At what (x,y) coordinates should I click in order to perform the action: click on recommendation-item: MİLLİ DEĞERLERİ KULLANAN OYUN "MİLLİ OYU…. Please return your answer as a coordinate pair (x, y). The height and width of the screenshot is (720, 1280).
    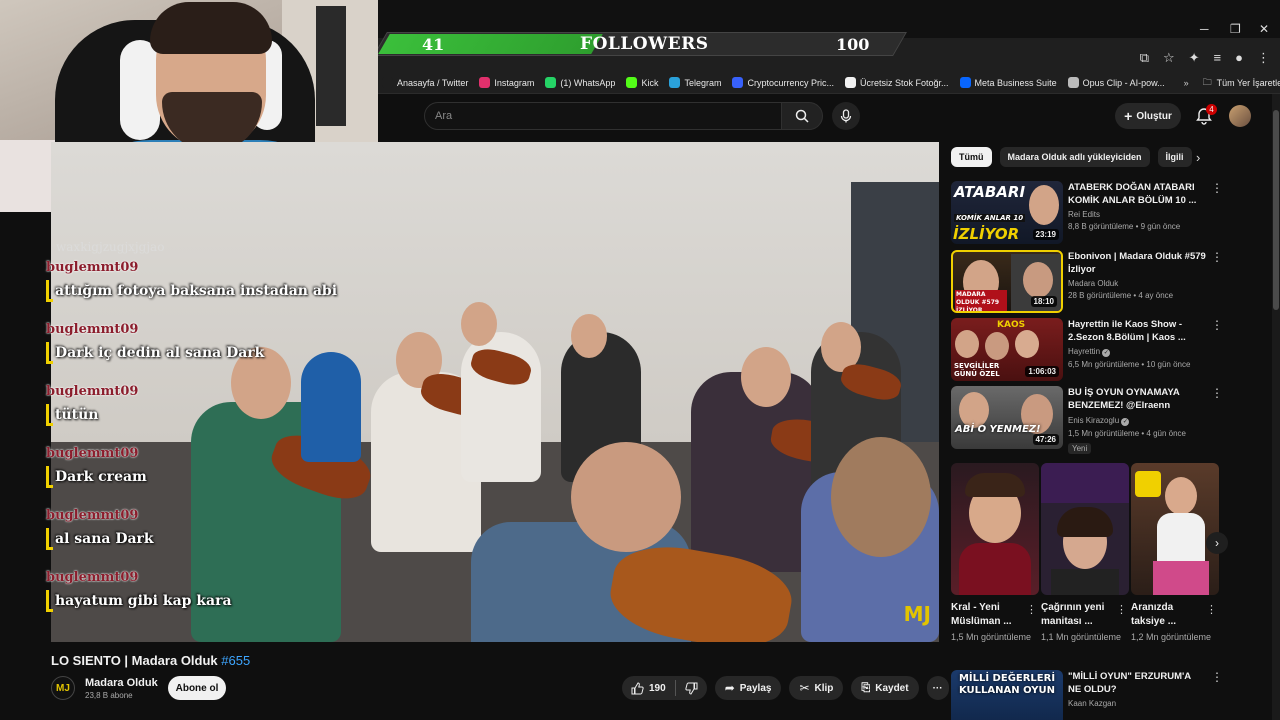
    Looking at the image, I should click on (1086, 695).